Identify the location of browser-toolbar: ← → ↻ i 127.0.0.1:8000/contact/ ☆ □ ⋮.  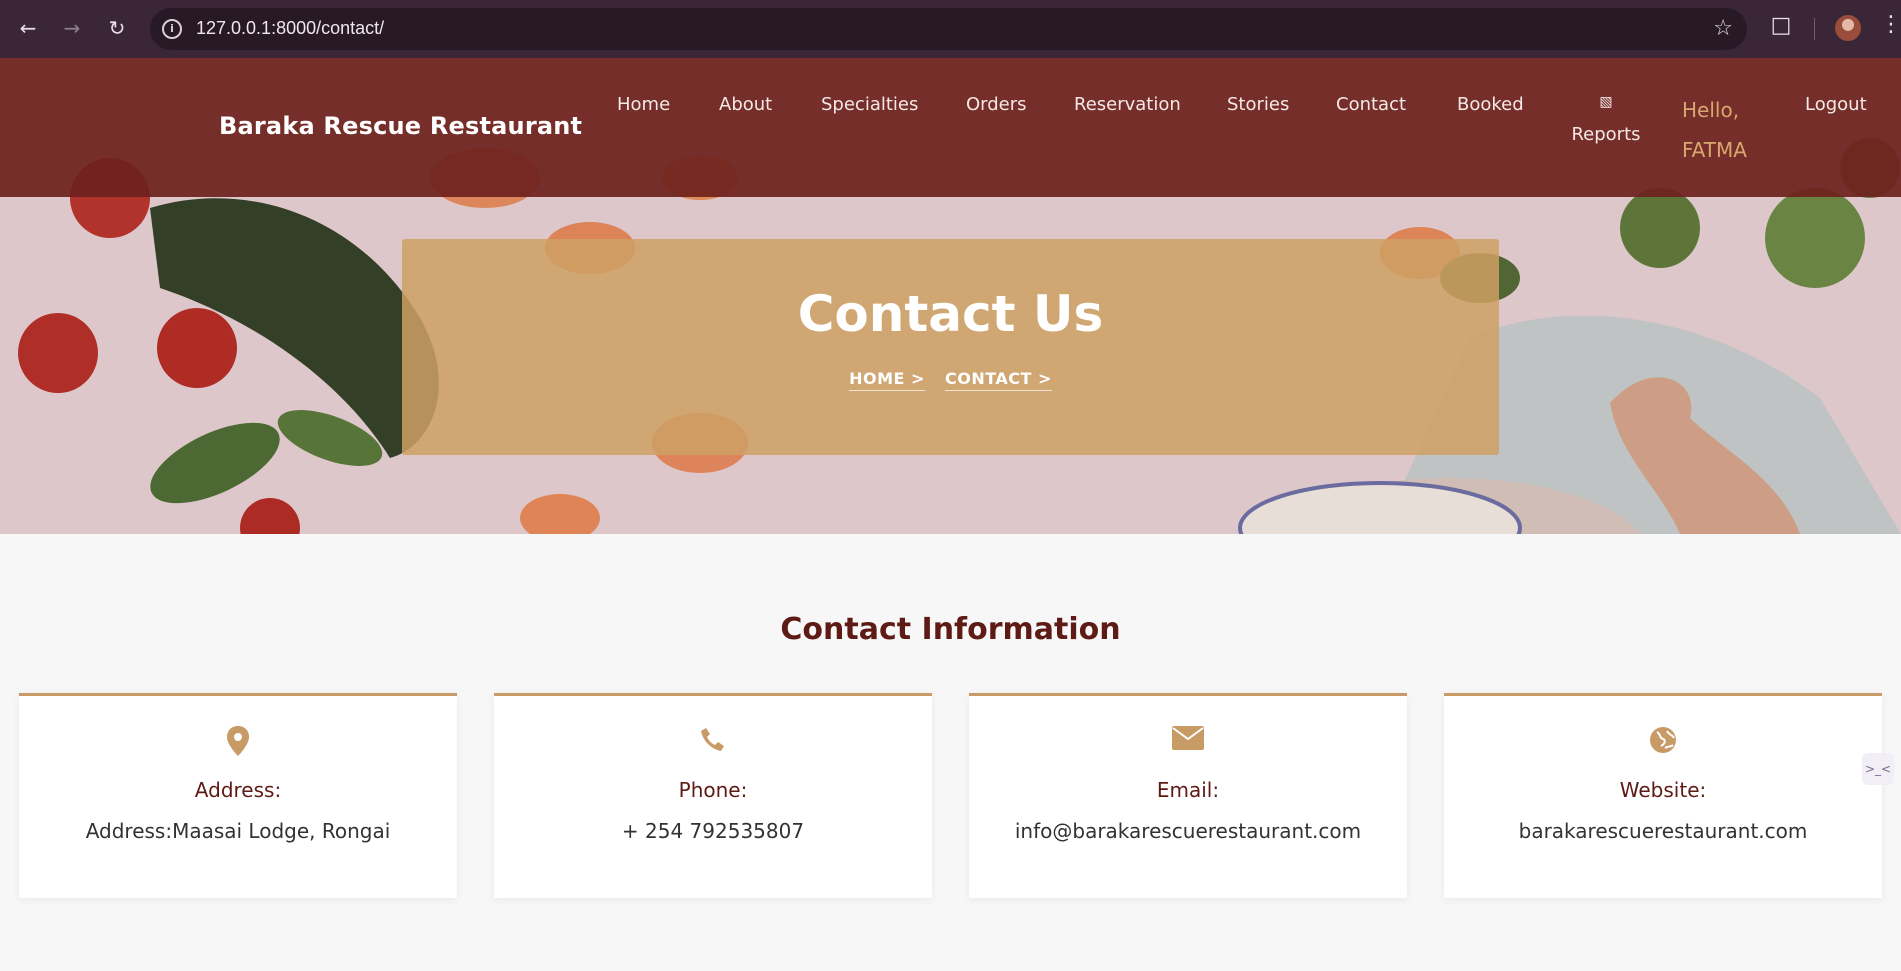
(950, 29).